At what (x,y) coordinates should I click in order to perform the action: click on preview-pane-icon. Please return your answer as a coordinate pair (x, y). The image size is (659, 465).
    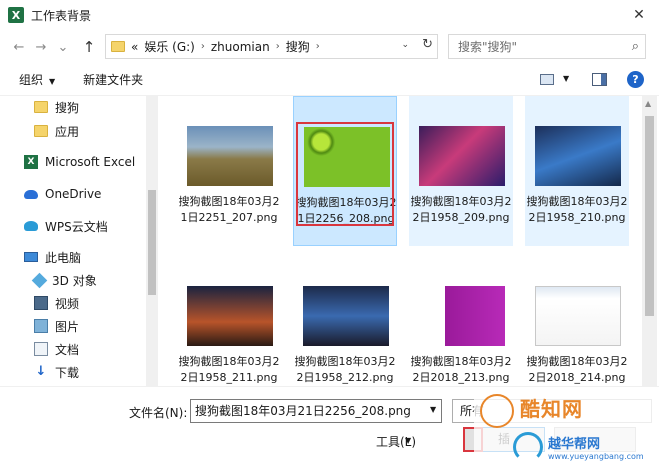
    Looking at the image, I should click on (599, 79).